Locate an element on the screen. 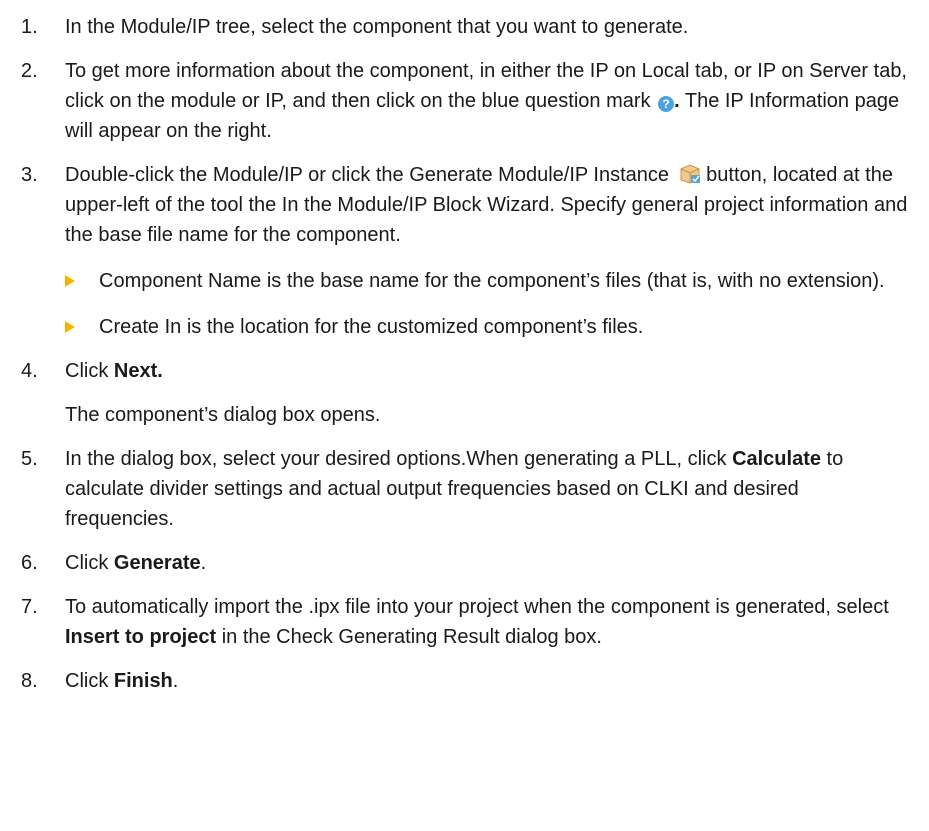 This screenshot has height=831, width=929. step-number: 2. is located at coordinates (29, 71).